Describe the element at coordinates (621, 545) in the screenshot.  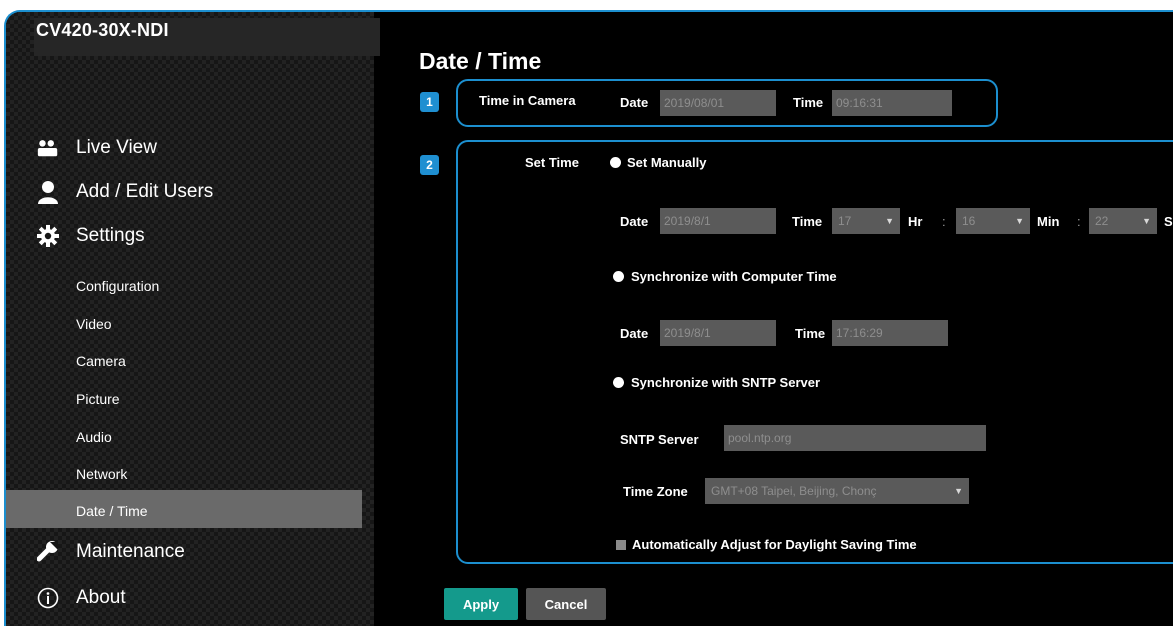
I see `dst-checkbox` at that location.